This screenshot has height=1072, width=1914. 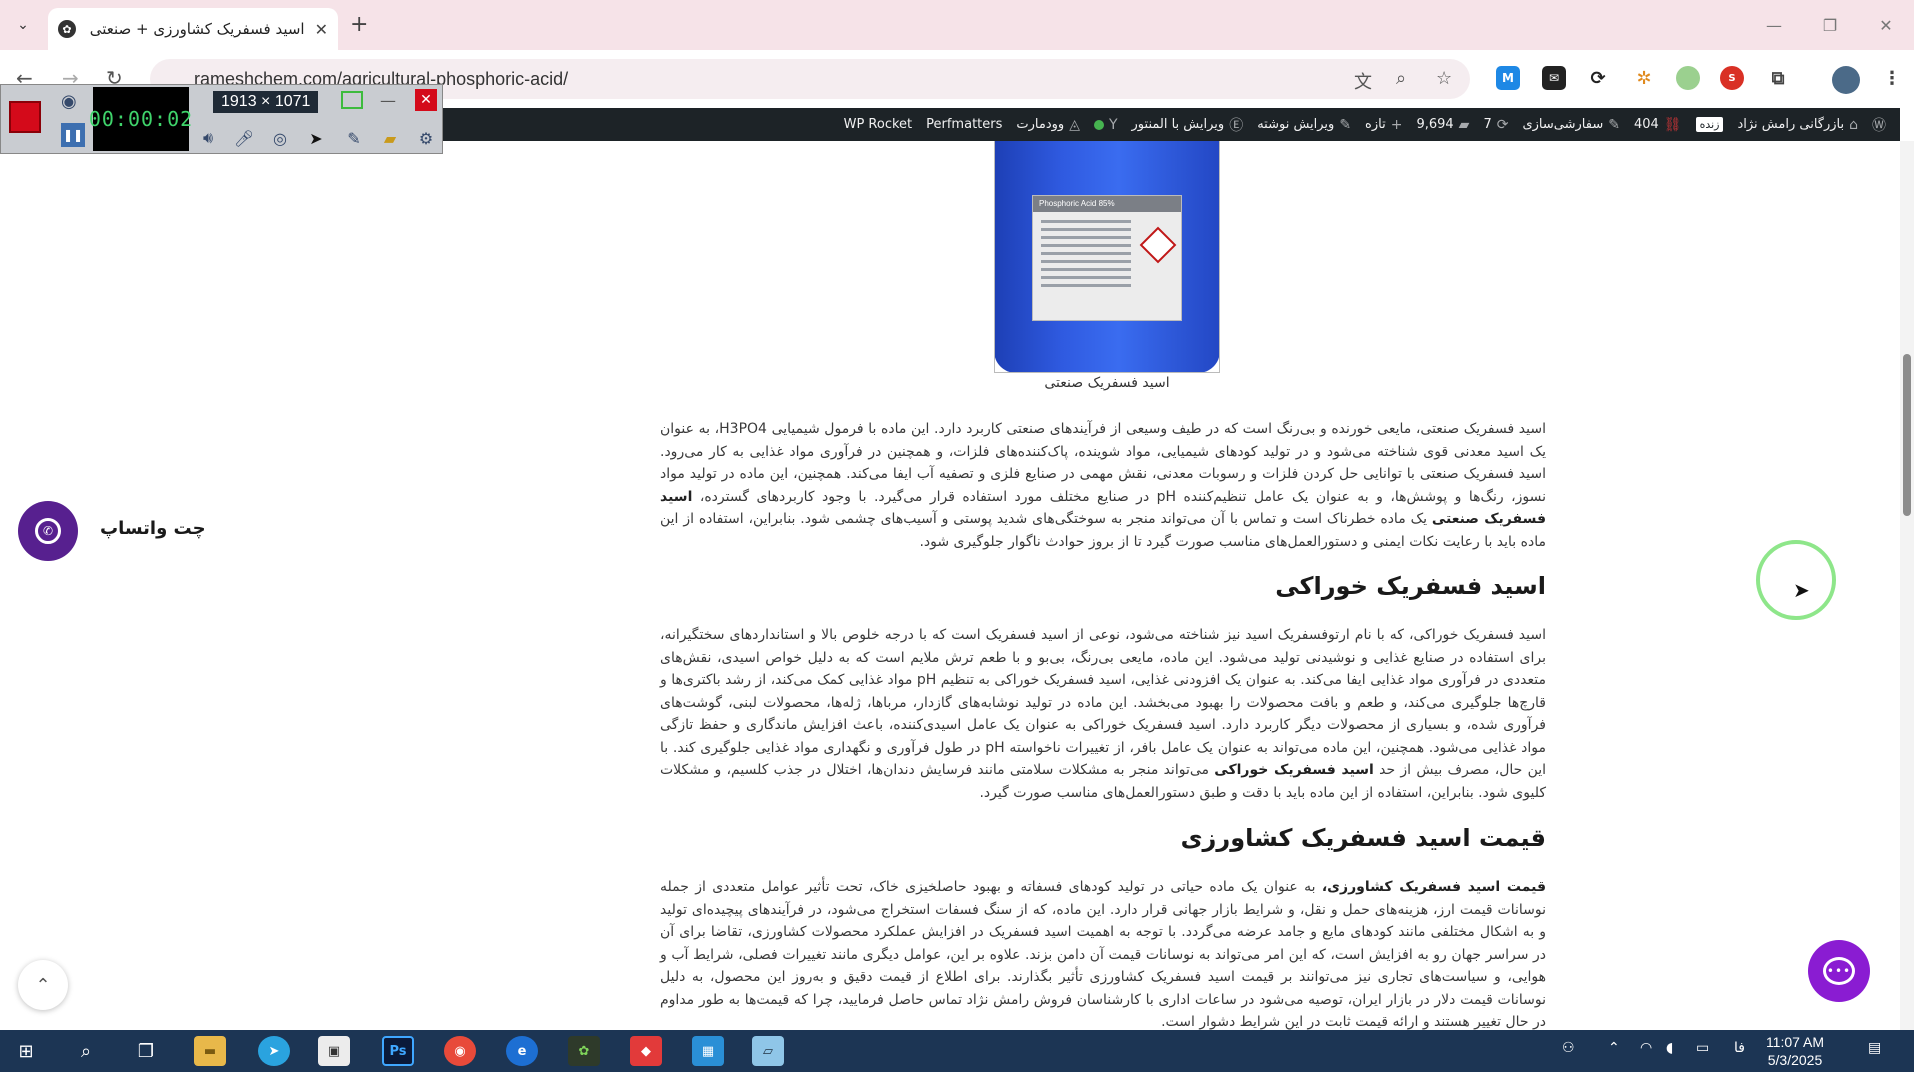 I want to click on zoom-icon: ⌕, so click(x=1401, y=78).